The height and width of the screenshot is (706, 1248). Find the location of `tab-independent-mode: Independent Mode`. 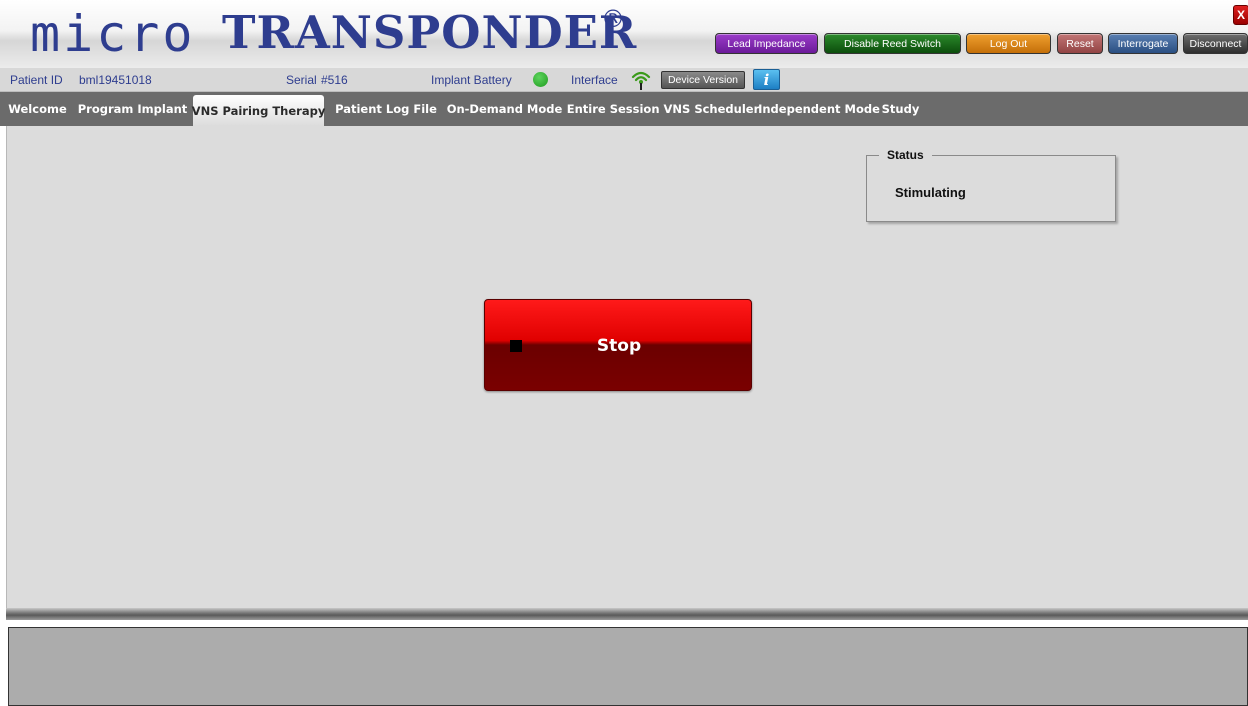

tab-independent-mode: Independent Mode is located at coordinates (819, 109).